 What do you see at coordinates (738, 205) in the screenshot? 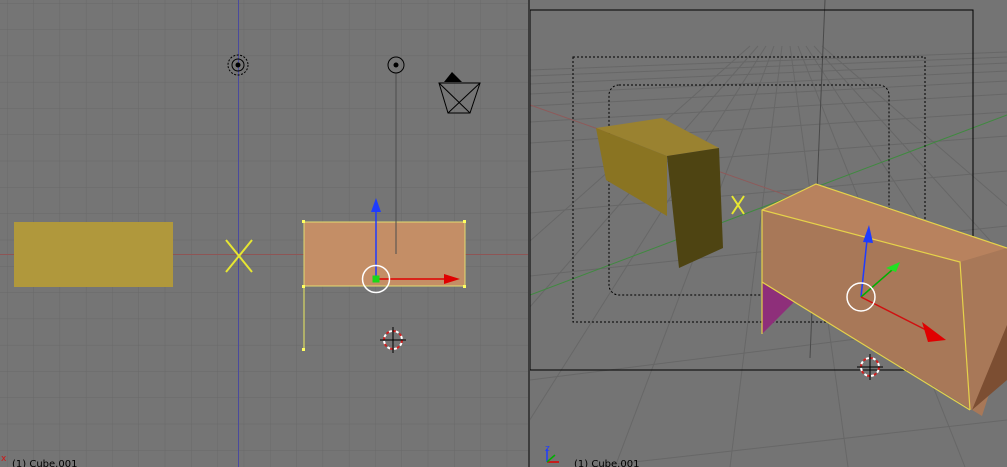
I see `empty-cross-icon` at bounding box center [738, 205].